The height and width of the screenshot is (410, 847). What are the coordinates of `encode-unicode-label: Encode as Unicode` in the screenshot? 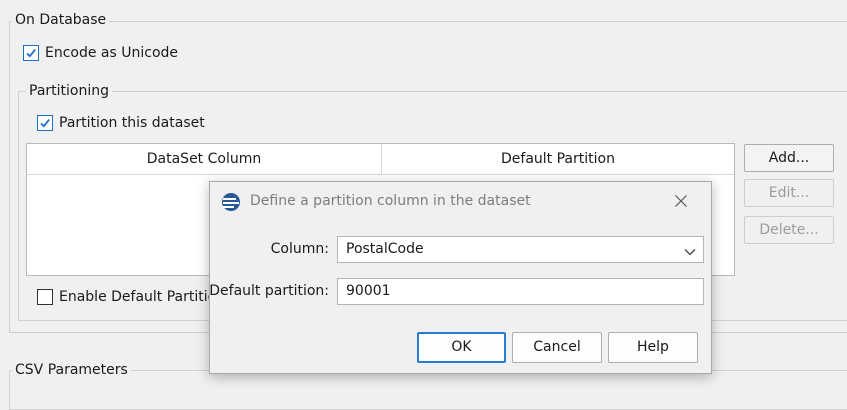 It's located at (112, 53).